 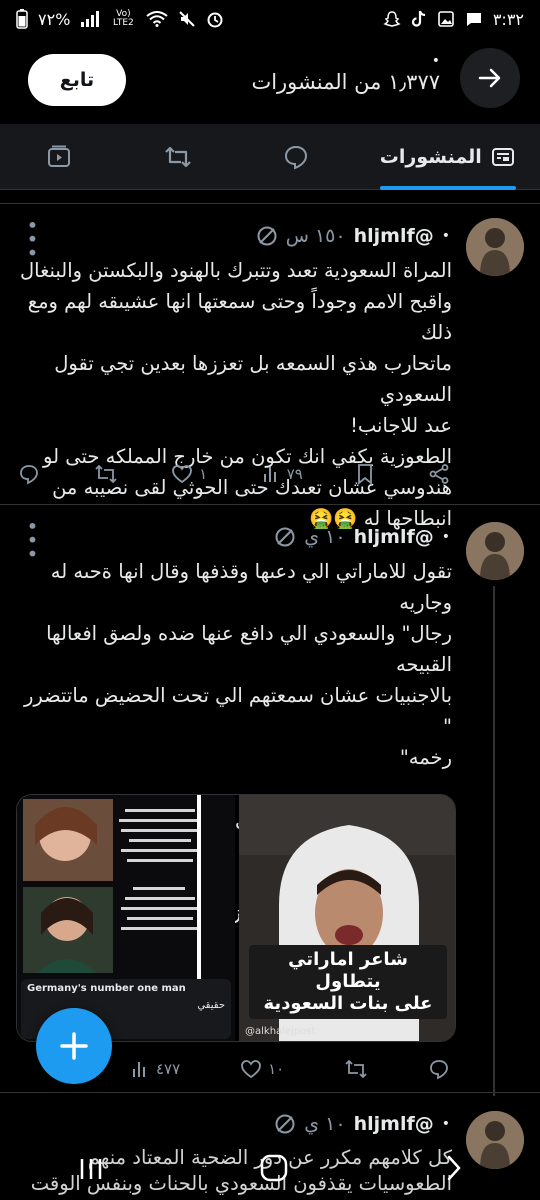 I want to click on back-chevron-icon, so click(x=454, y=1168).